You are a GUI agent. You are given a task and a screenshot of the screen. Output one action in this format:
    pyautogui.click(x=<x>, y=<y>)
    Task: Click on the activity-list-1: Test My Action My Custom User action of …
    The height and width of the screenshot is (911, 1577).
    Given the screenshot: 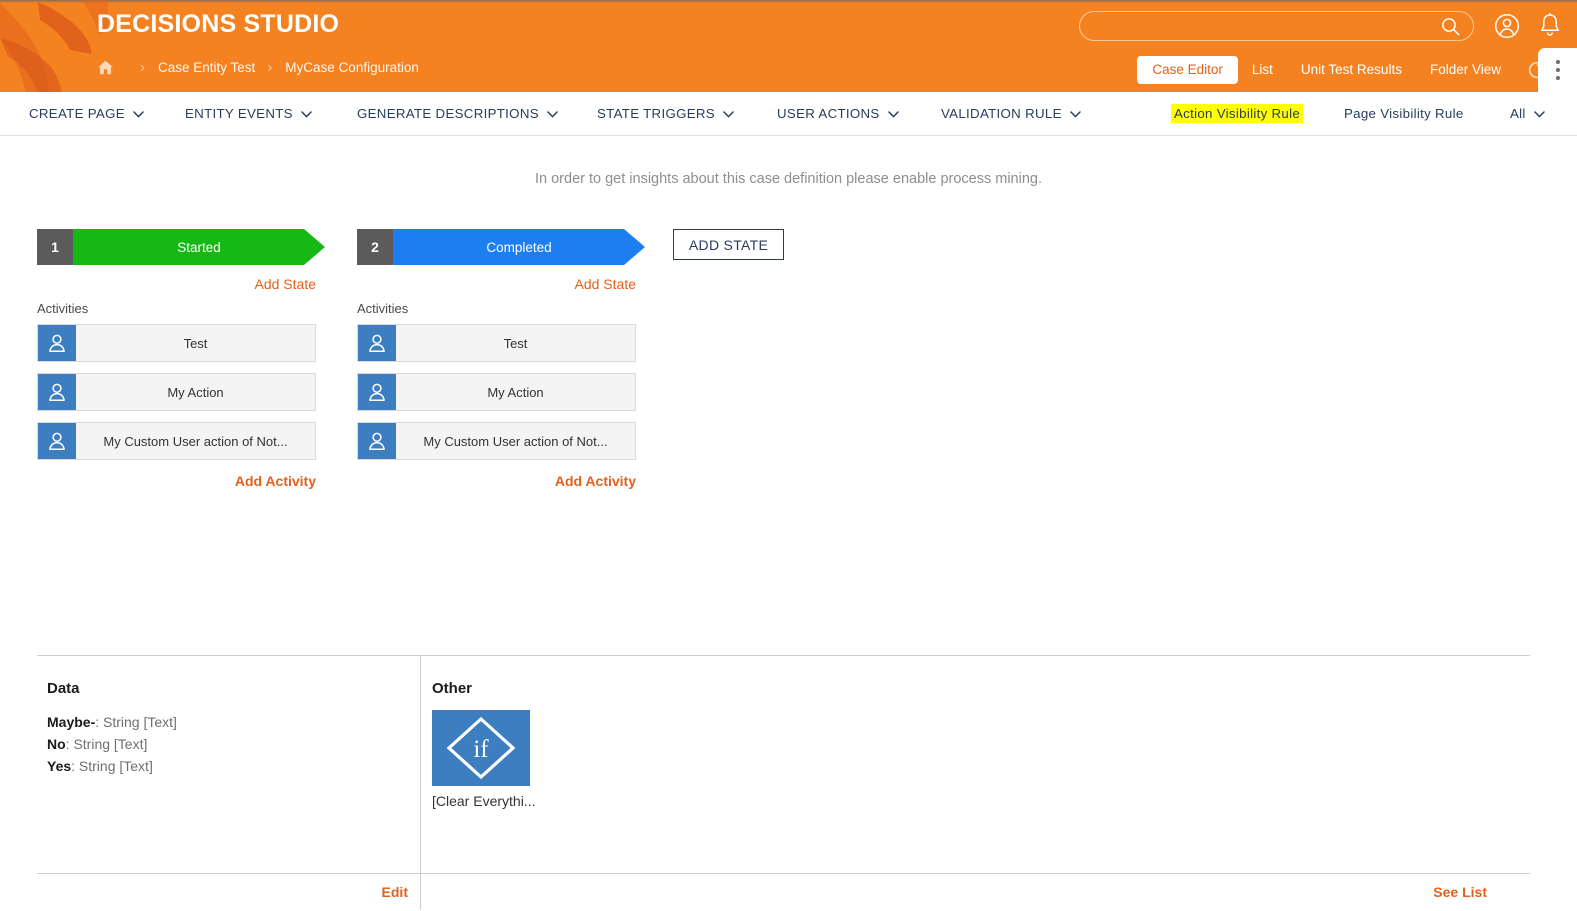 What is the action you would take?
    pyautogui.click(x=176, y=392)
    